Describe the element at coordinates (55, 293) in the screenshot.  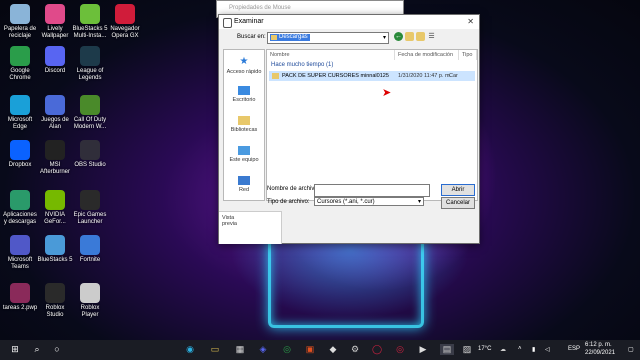
I see `roblox-studio-icon` at that location.